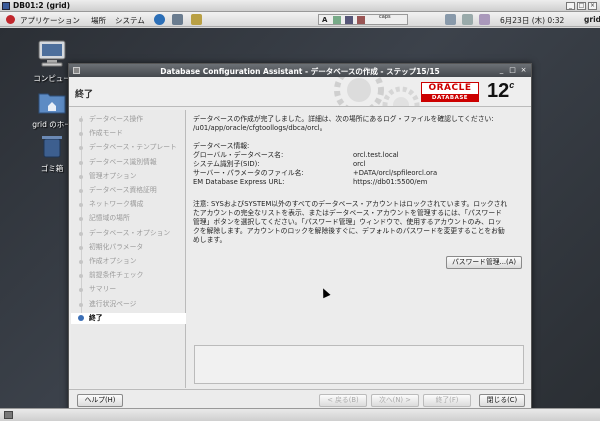  I want to click on trash-icon, so click(52, 147).